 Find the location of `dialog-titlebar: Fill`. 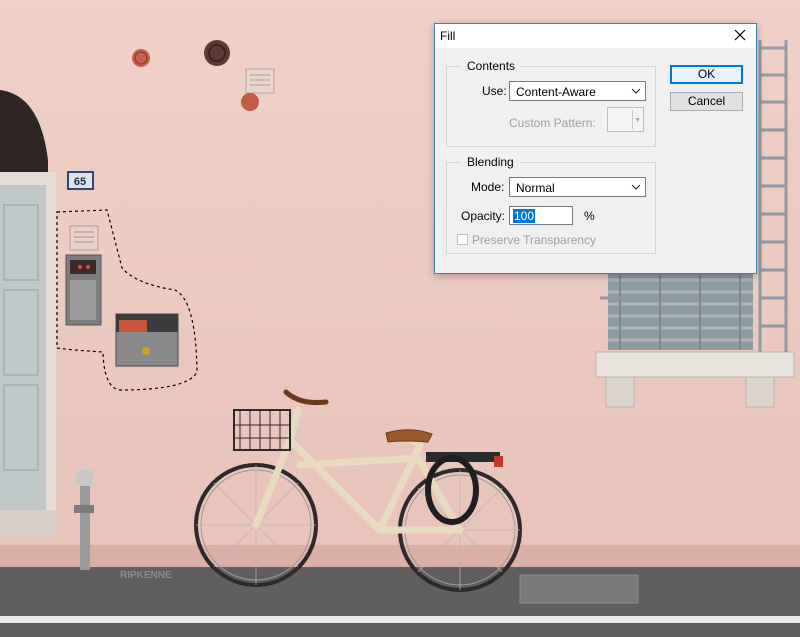

dialog-titlebar: Fill is located at coordinates (595, 36).